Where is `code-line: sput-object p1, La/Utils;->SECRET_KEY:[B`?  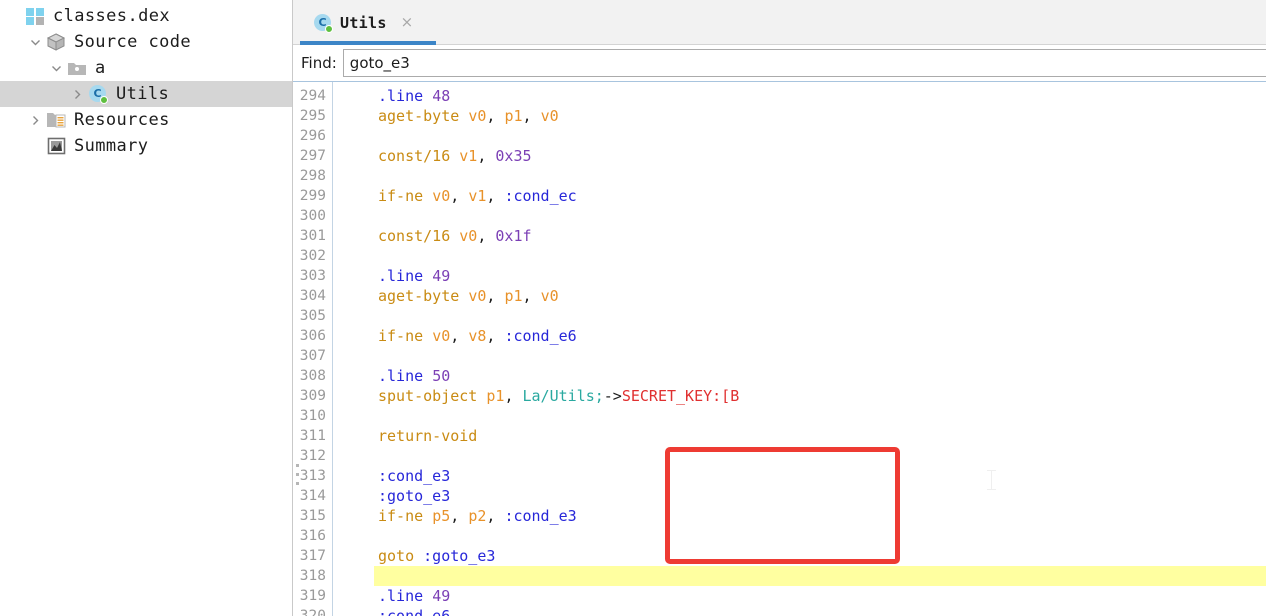 code-line: sput-object p1, La/Utils;->SECRET_KEY:[B is located at coordinates (799, 396).